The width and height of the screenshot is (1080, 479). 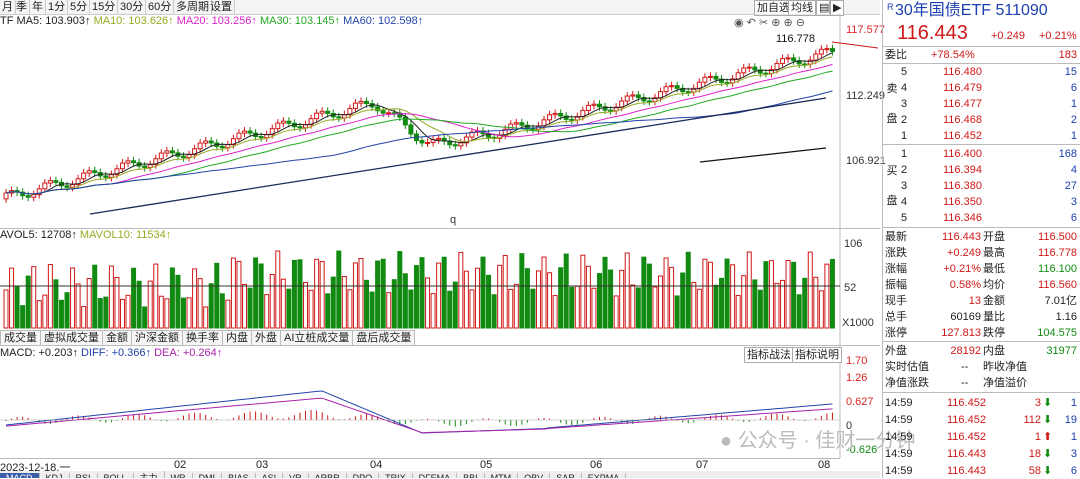 What do you see at coordinates (962, 72) in the screenshot?
I see `sell-price: 116.480` at bounding box center [962, 72].